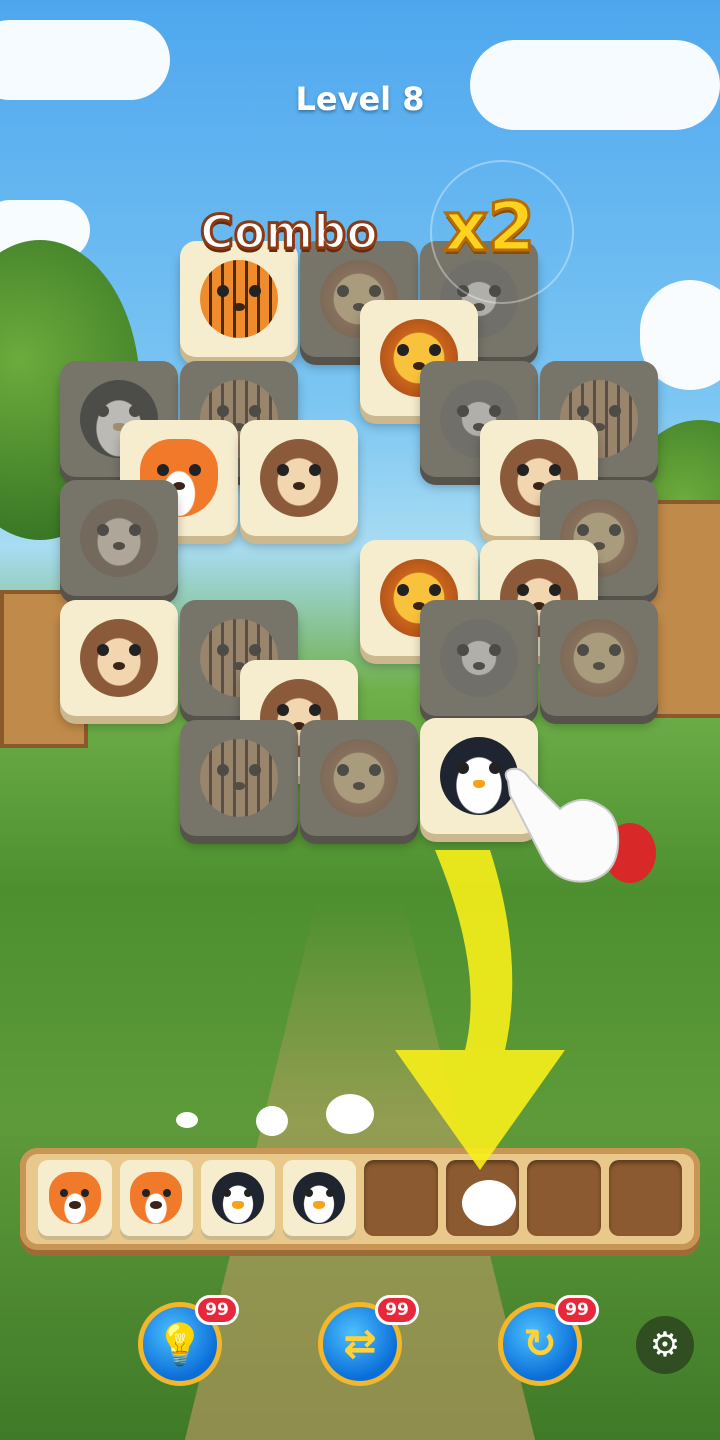  Describe the element at coordinates (289, 232) in the screenshot. I see `combo-label: Combo` at that location.